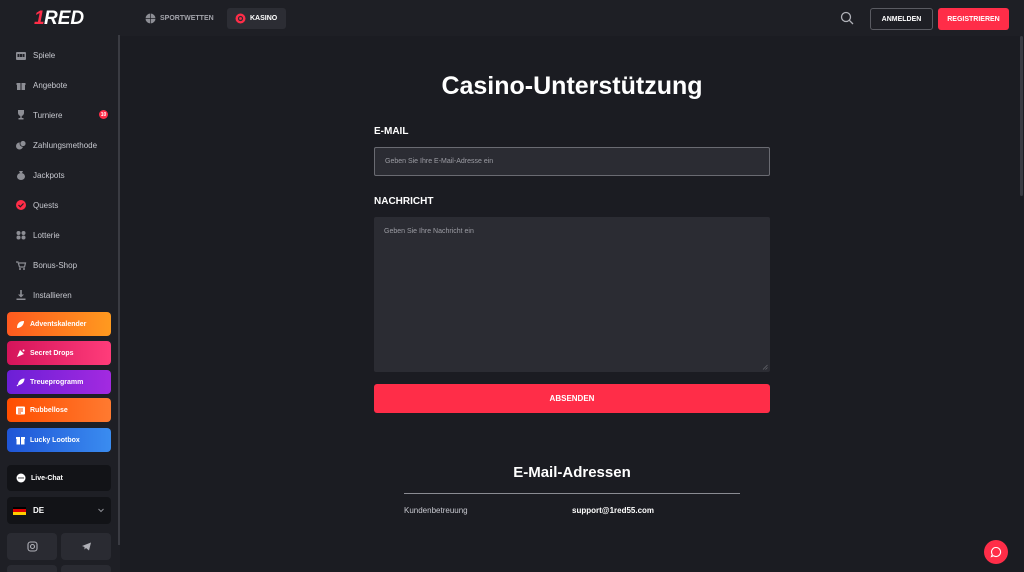 The image size is (1024, 572). What do you see at coordinates (240, 18) in the screenshot?
I see `casino-chip-icon` at bounding box center [240, 18].